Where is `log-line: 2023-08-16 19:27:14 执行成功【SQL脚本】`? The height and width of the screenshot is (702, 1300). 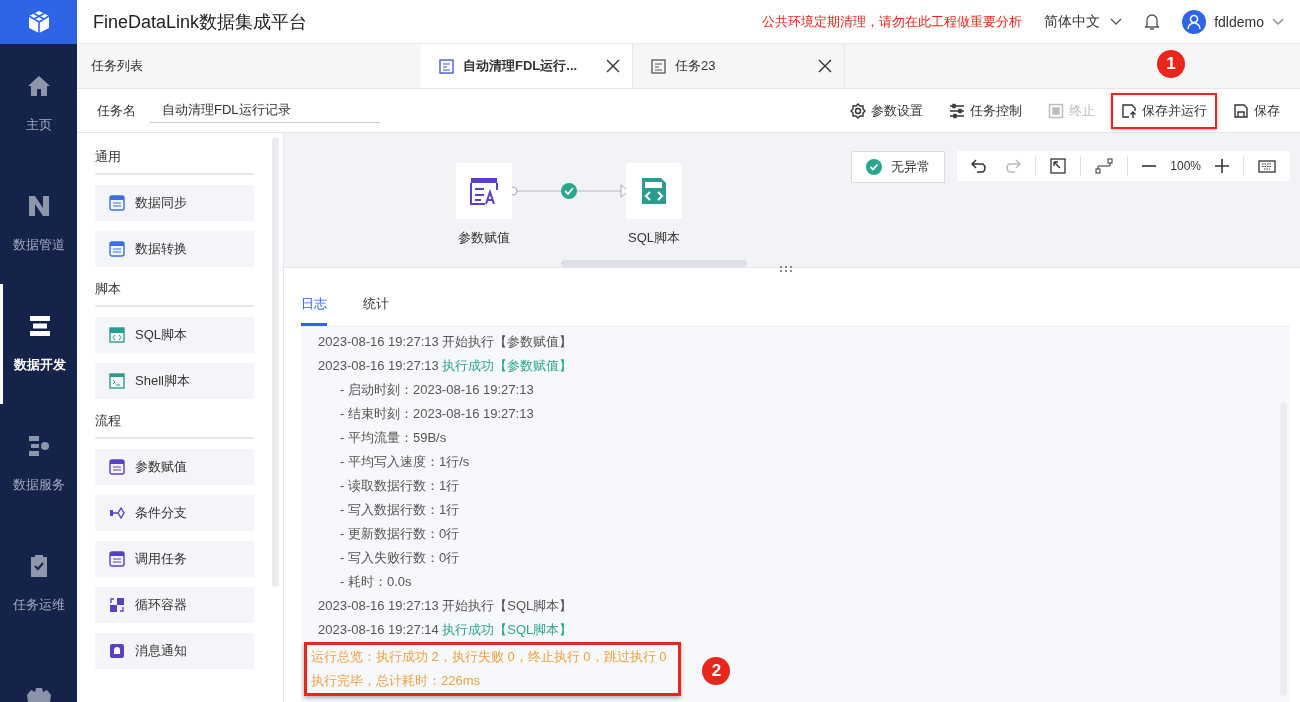 log-line: 2023-08-16 19:27:14 执行成功【SQL脚本】 is located at coordinates (446, 630).